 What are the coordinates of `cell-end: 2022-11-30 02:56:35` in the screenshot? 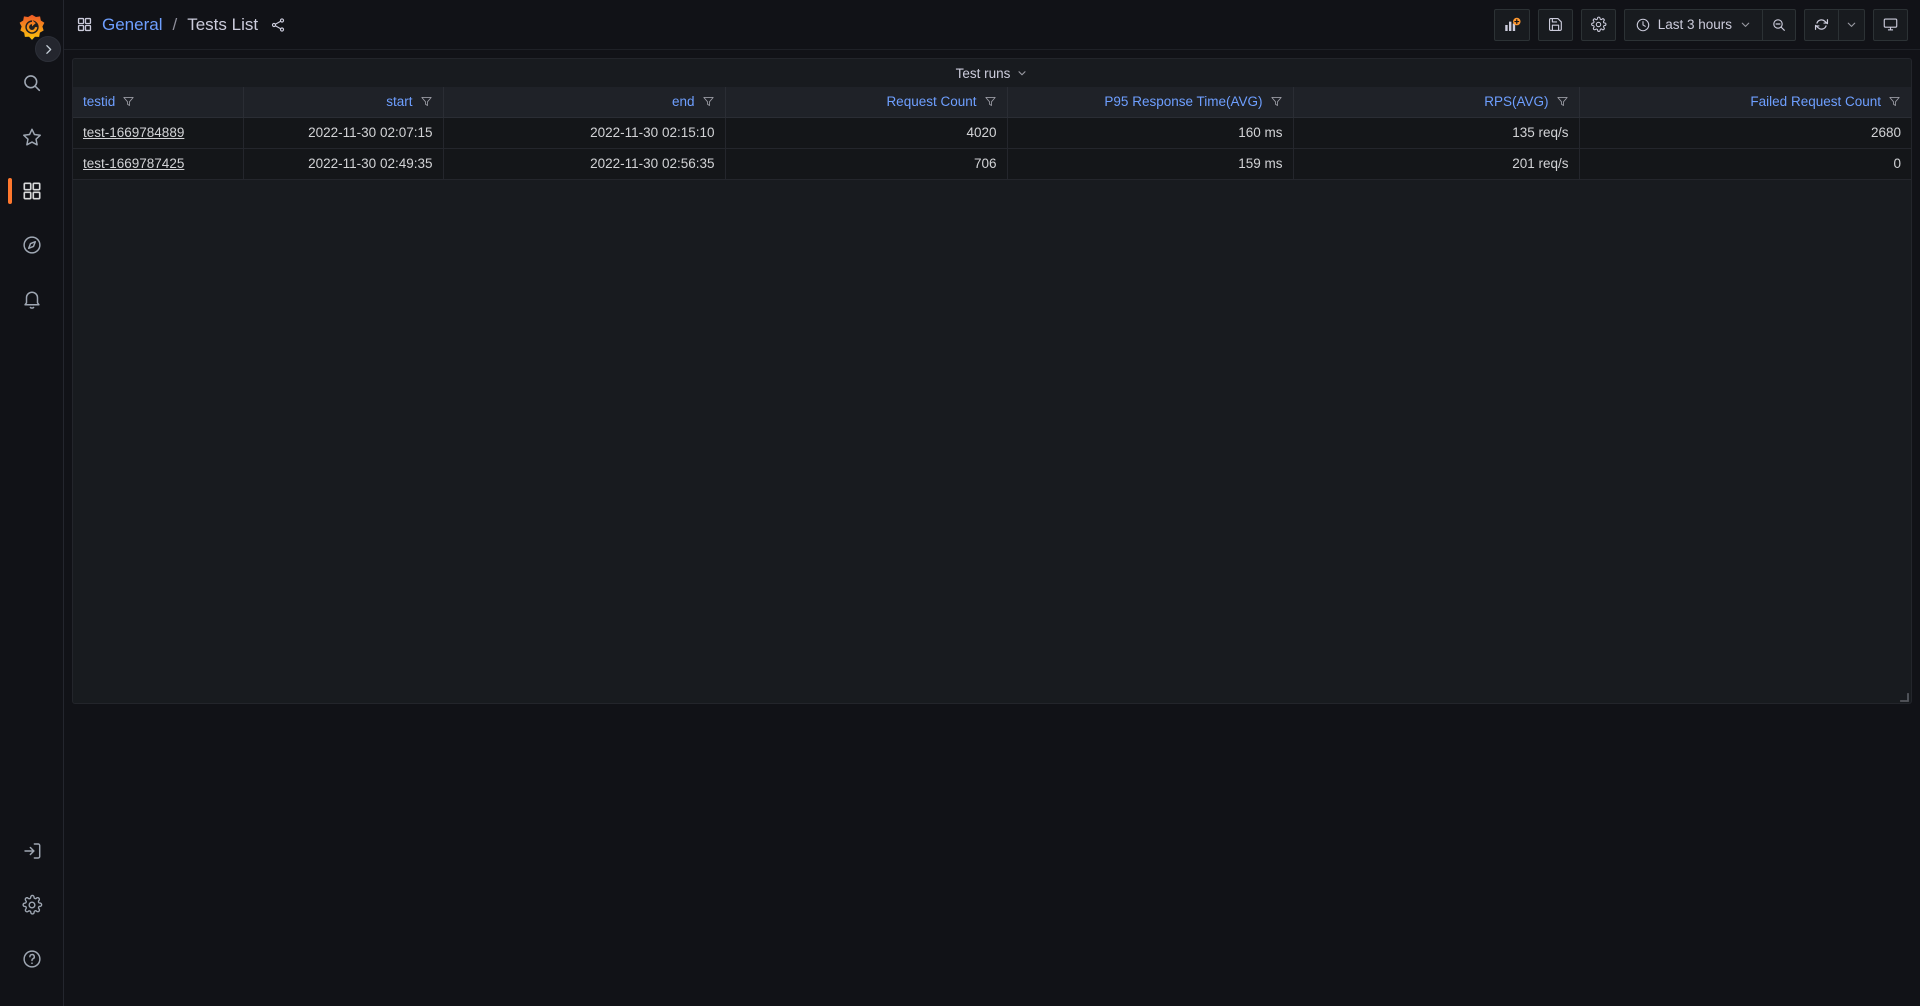 It's located at (584, 164).